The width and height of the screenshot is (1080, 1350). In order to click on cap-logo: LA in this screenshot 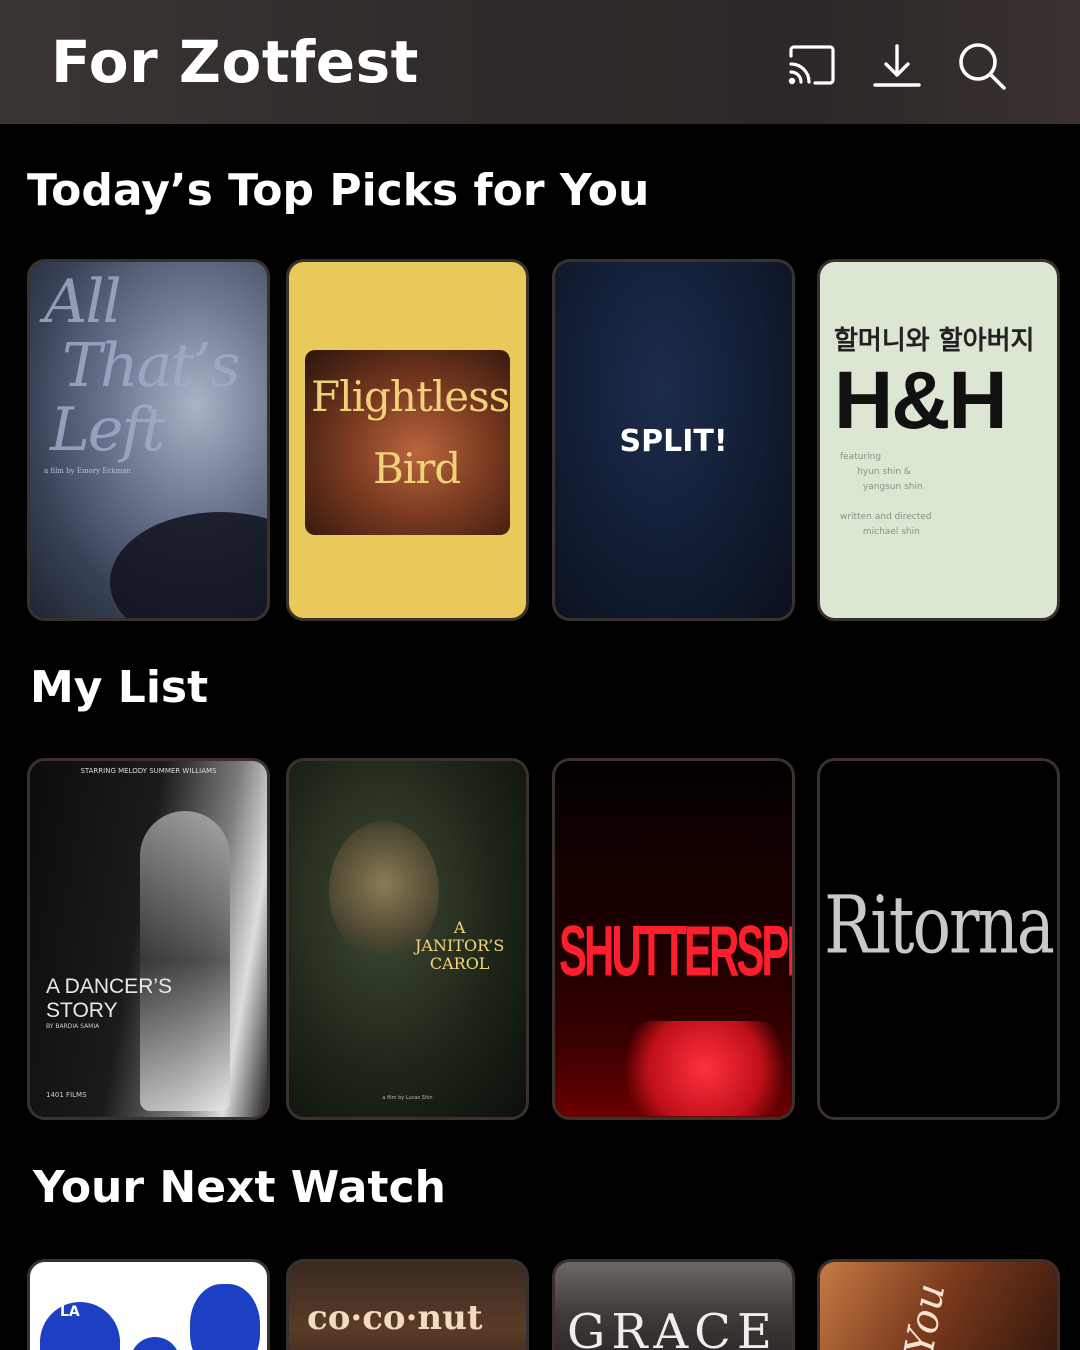, I will do `click(70, 1312)`.